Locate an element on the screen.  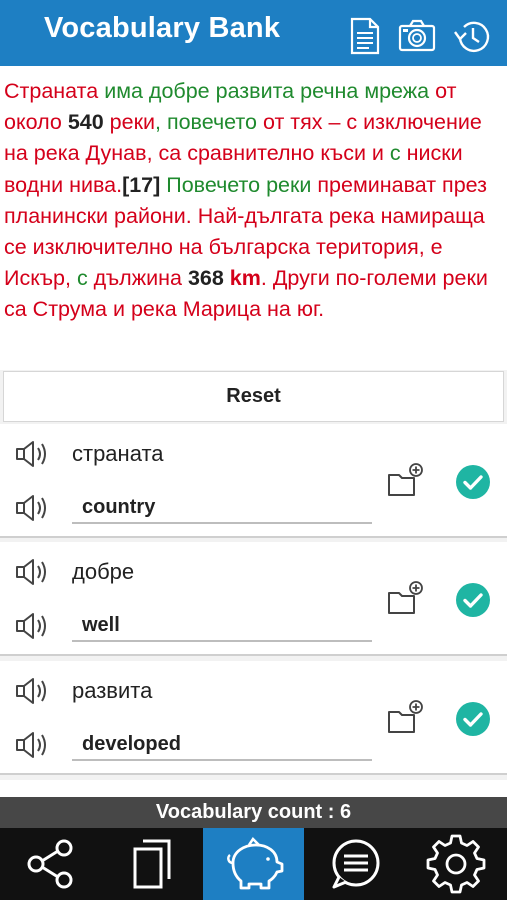
passage-segment: 540 is located at coordinates (86, 122).